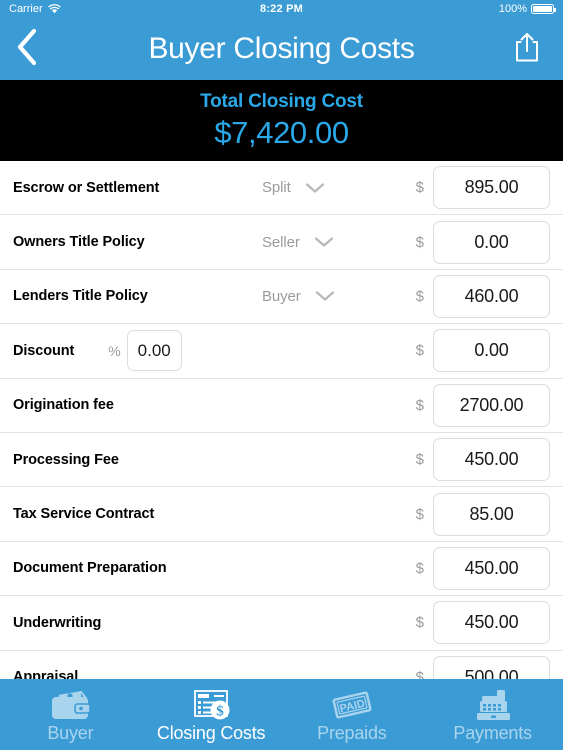  I want to click on row-label: Lenders Title Policy, so click(80, 296).